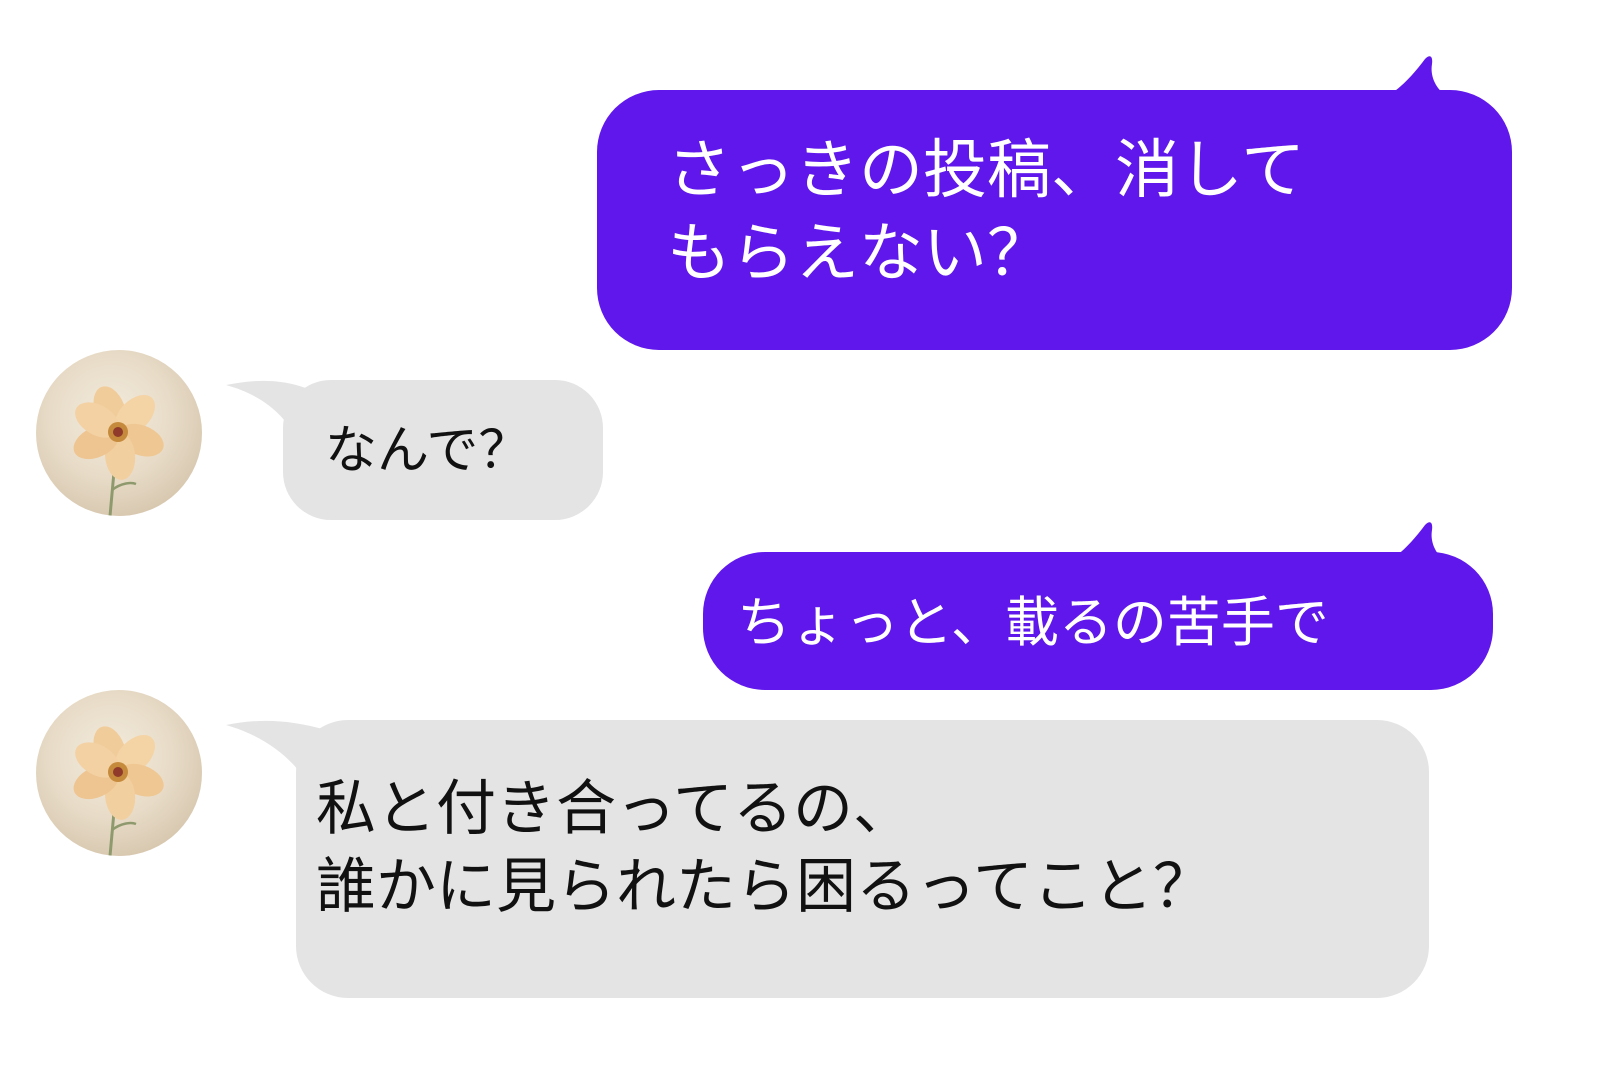 The image size is (1620, 1080). Describe the element at coordinates (1033, 622) in the screenshot. I see `message-text: ちょっと、載るの苦手で` at that location.